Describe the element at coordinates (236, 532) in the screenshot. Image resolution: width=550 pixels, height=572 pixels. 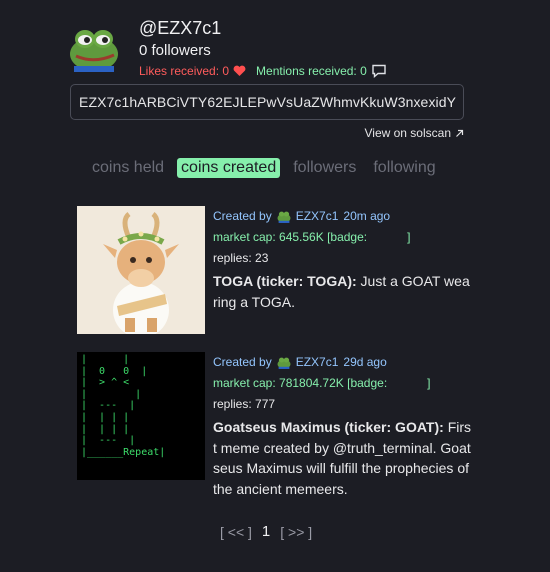
I see `prev-page-button: [ << ]` at that location.